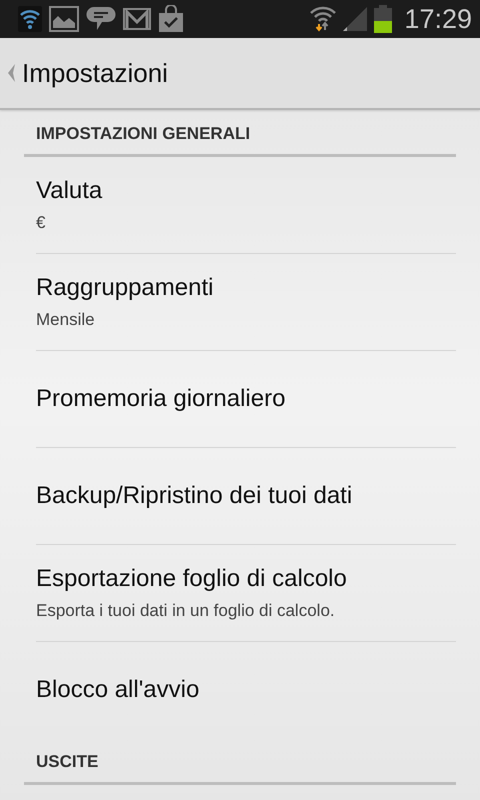 Image resolution: width=480 pixels, height=800 pixels. What do you see at coordinates (383, 19) in the screenshot?
I see `battery-icon` at bounding box center [383, 19].